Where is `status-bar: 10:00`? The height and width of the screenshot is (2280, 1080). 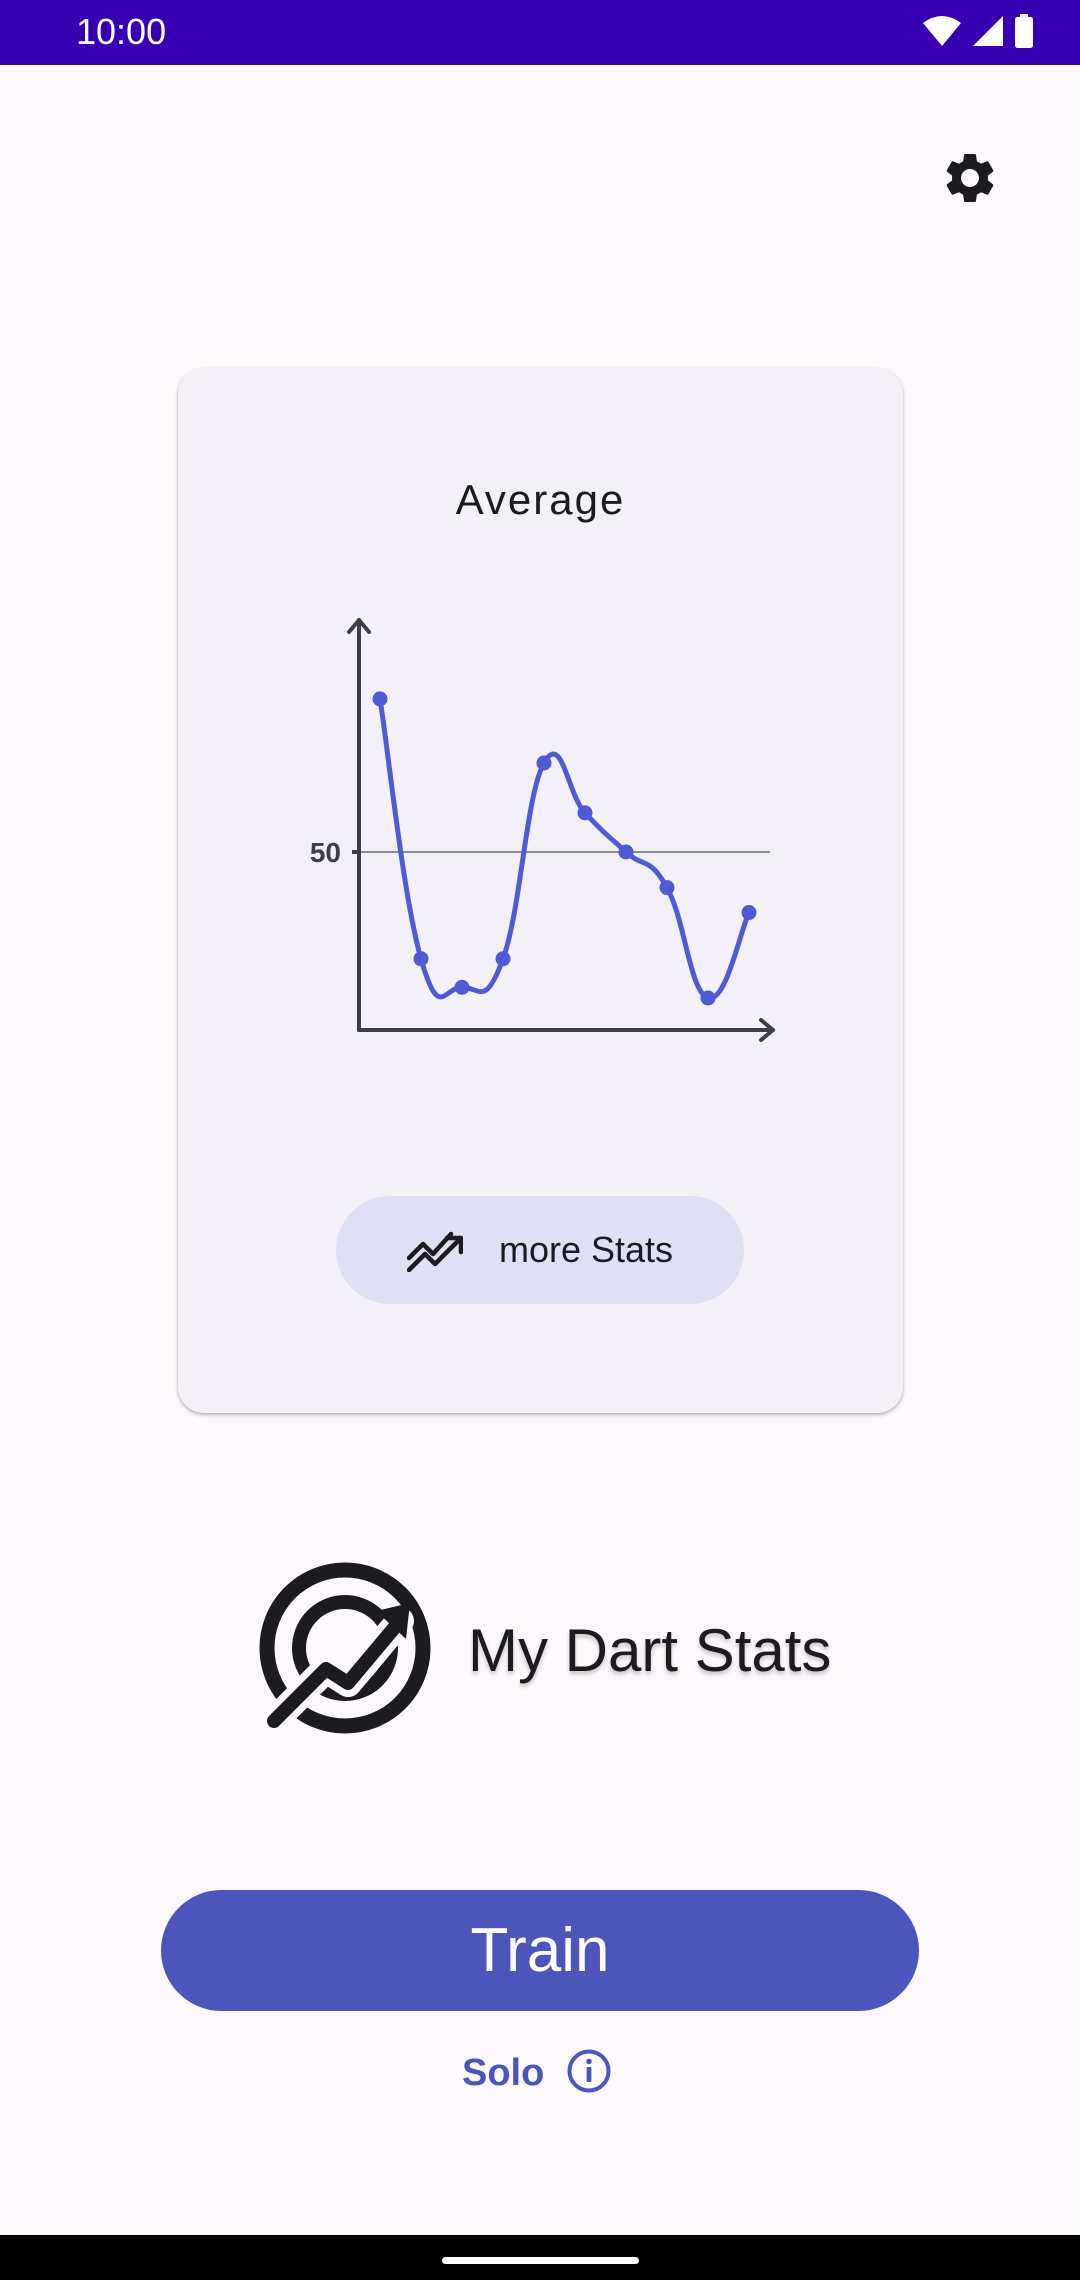 status-bar: 10:00 is located at coordinates (540, 32).